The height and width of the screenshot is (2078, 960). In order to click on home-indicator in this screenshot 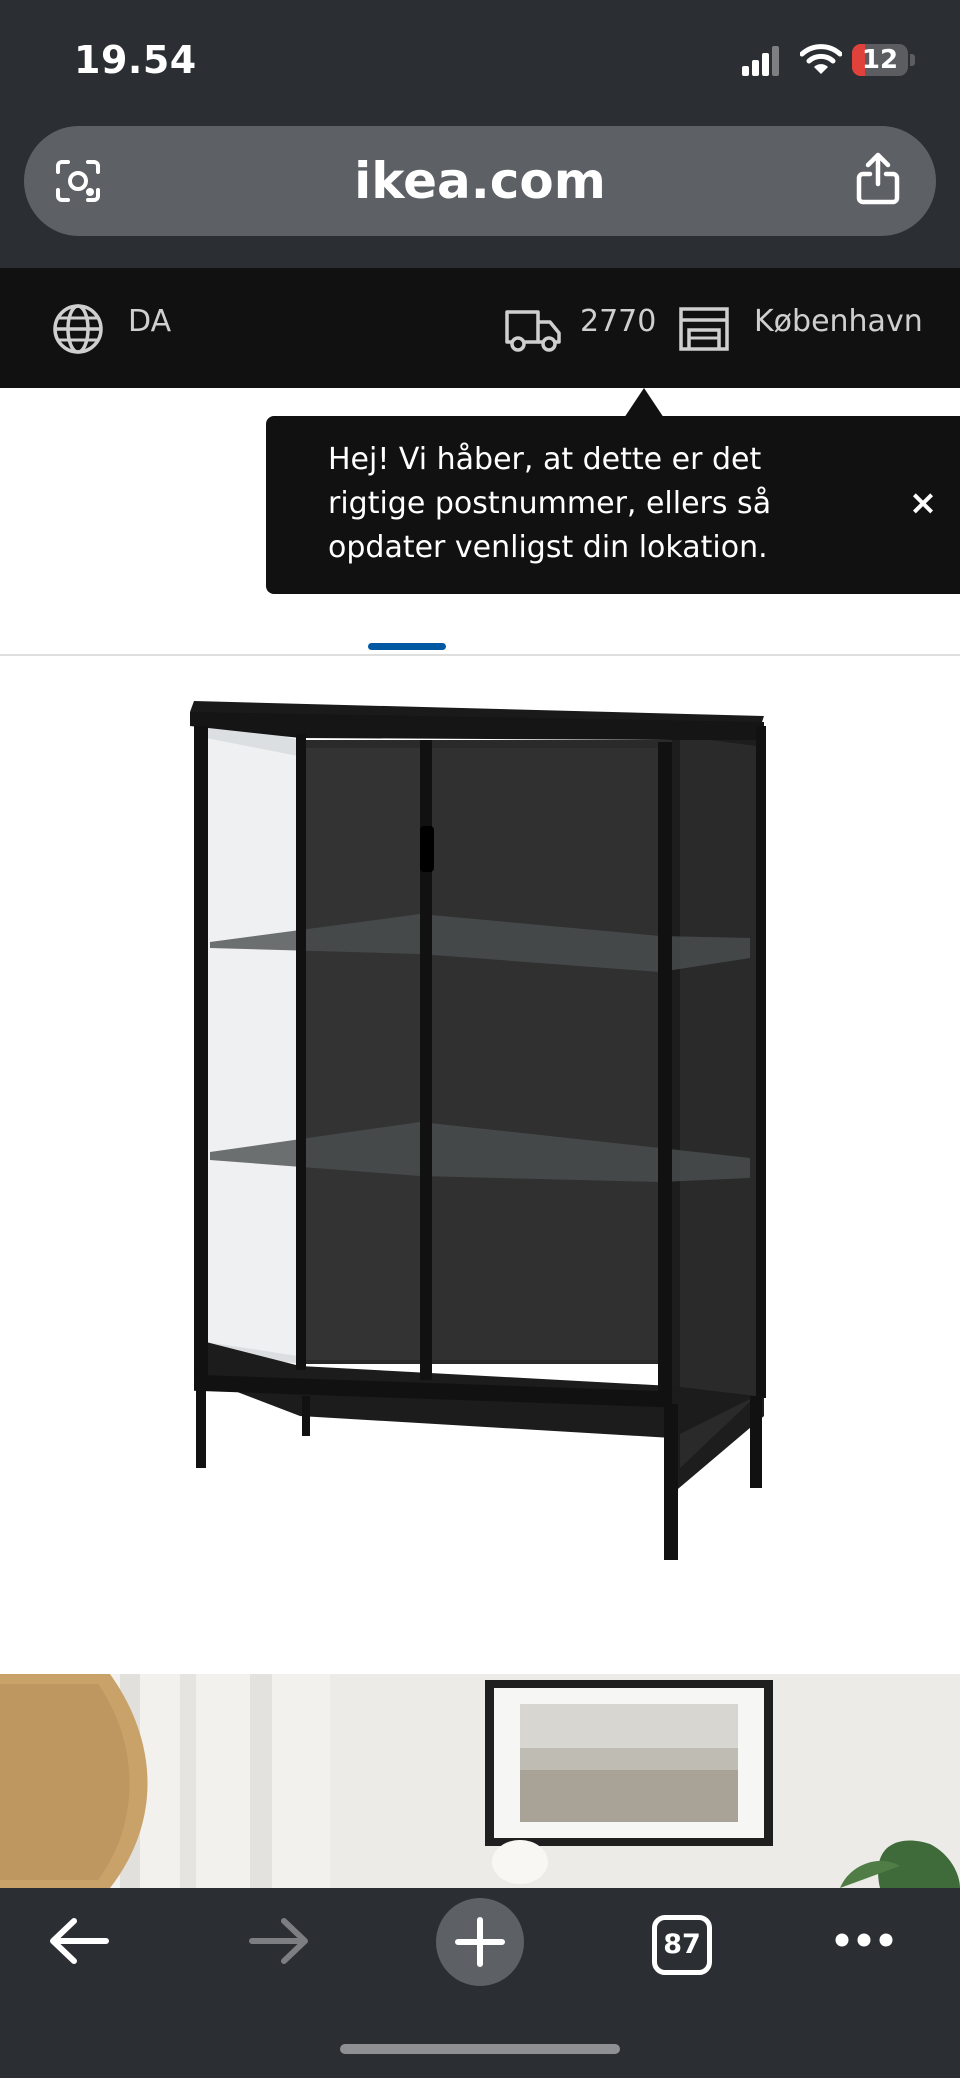, I will do `click(480, 2049)`.